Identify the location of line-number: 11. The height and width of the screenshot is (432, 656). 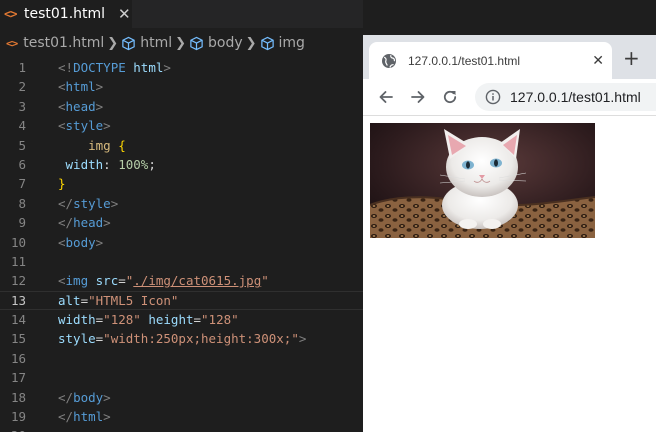
(18, 261).